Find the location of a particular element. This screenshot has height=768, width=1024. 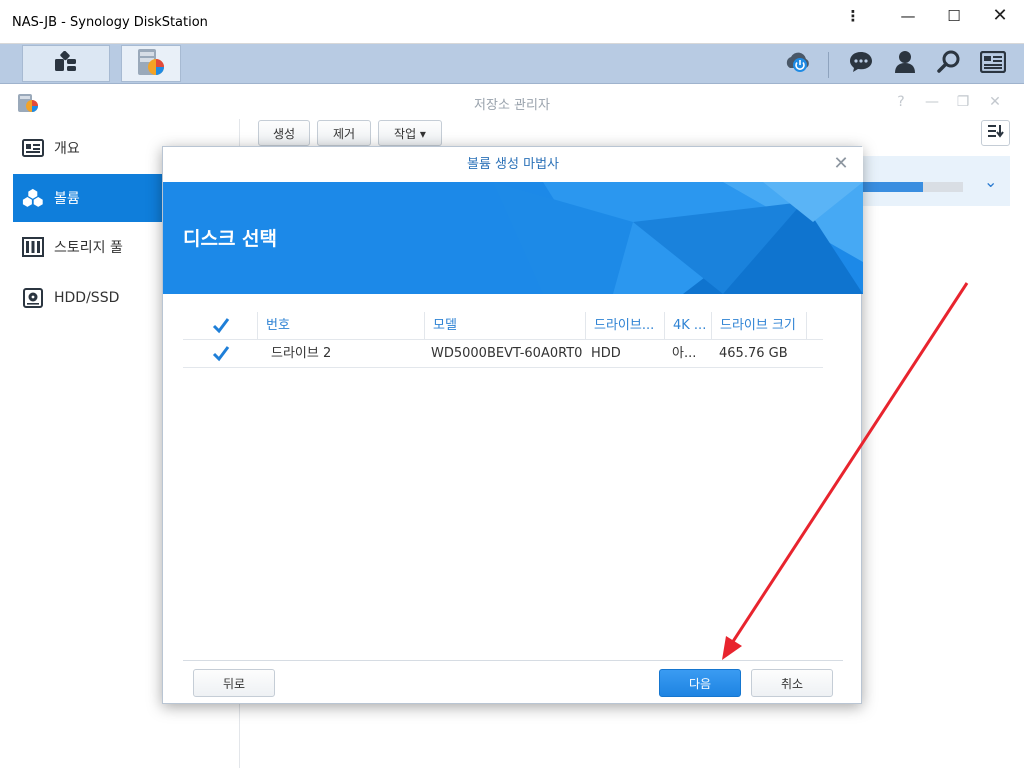

window-title: NAS-JB - Synology DiskStation is located at coordinates (110, 22).